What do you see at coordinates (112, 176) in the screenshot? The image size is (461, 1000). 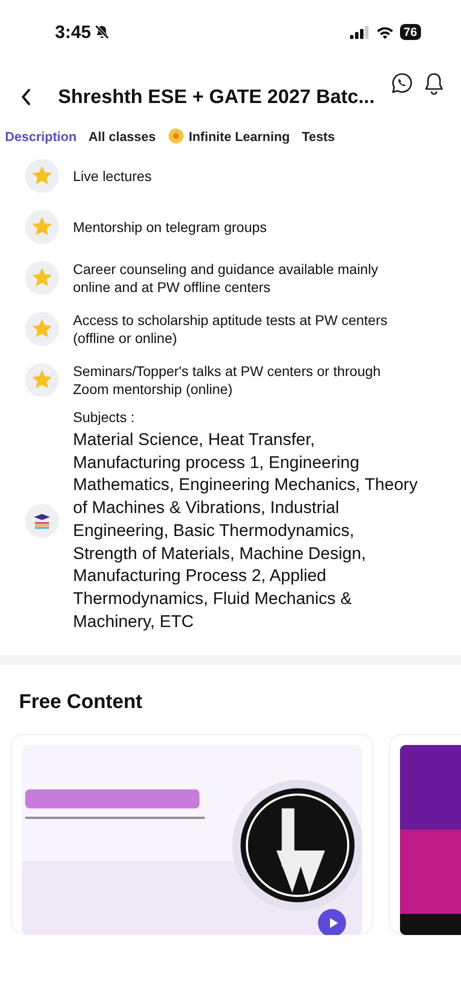 I see `feature-text: Live lectures` at bounding box center [112, 176].